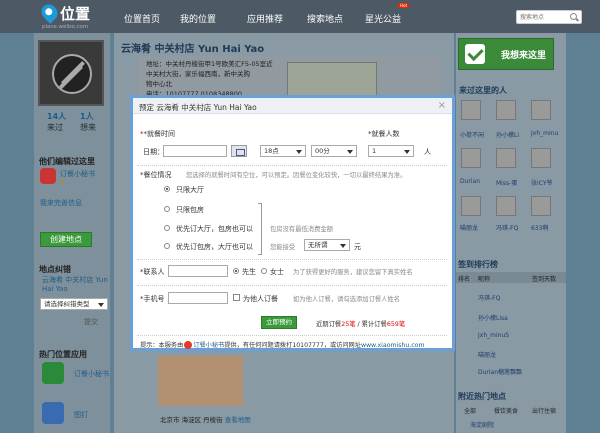 The width and height of the screenshot is (600, 433). Describe the element at coordinates (442, 105) in the screenshot. I see `close-icon: ×` at that location.